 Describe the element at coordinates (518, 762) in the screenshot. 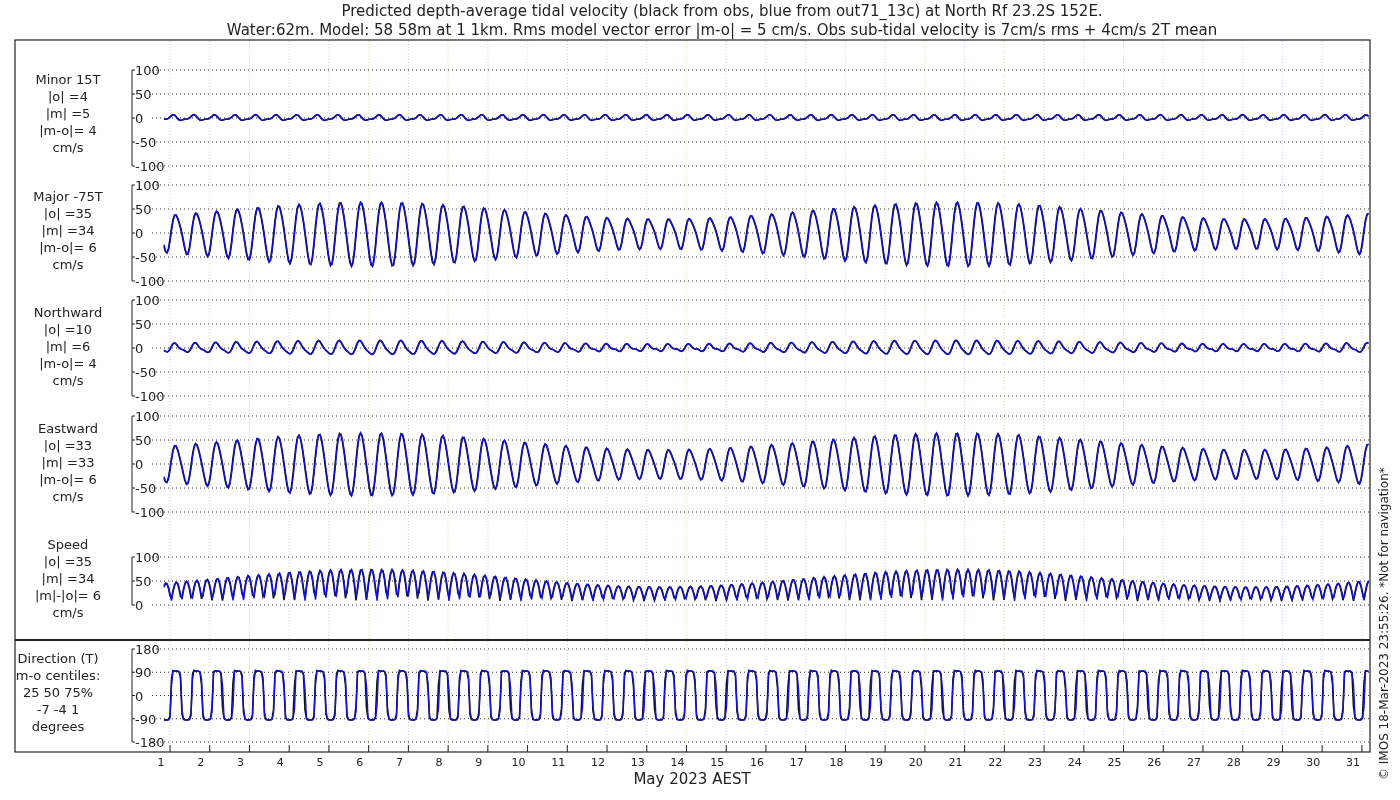

I see `x-tick-label: 10` at that location.